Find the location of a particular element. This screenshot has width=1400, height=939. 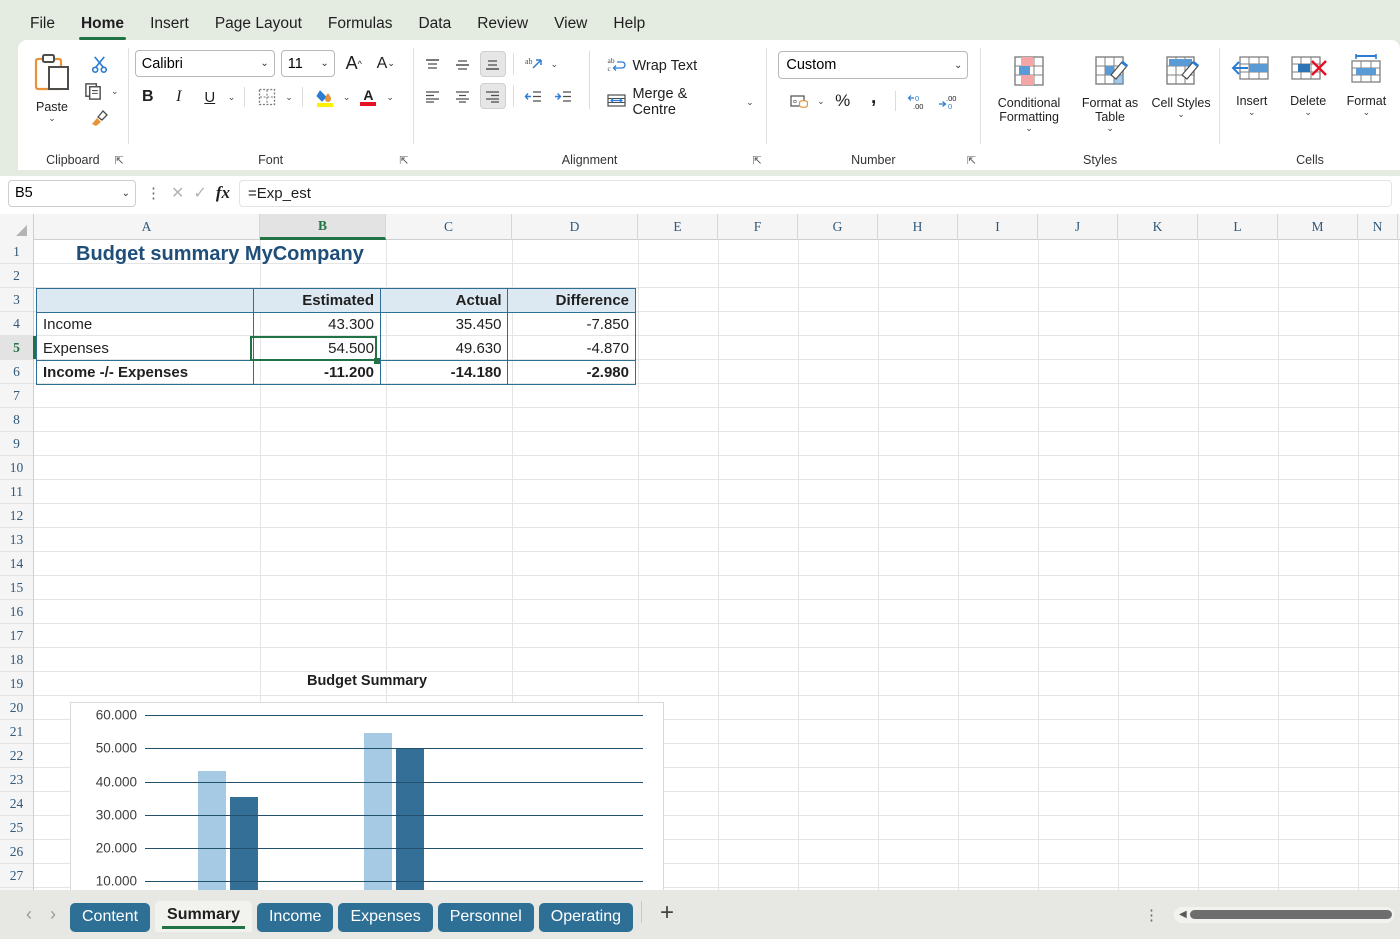

borders-button is located at coordinates (267, 97).